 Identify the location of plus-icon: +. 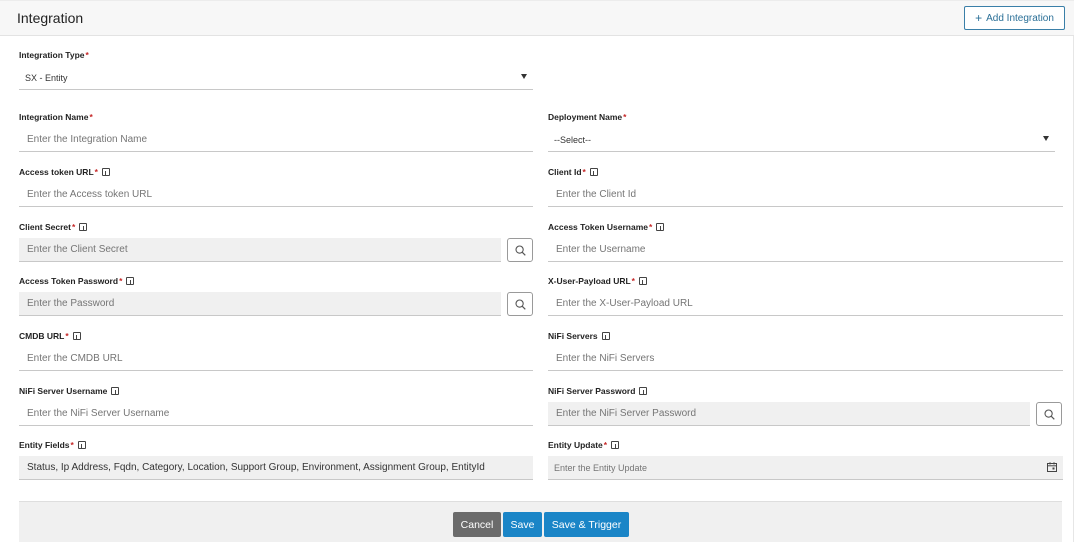
(979, 18).